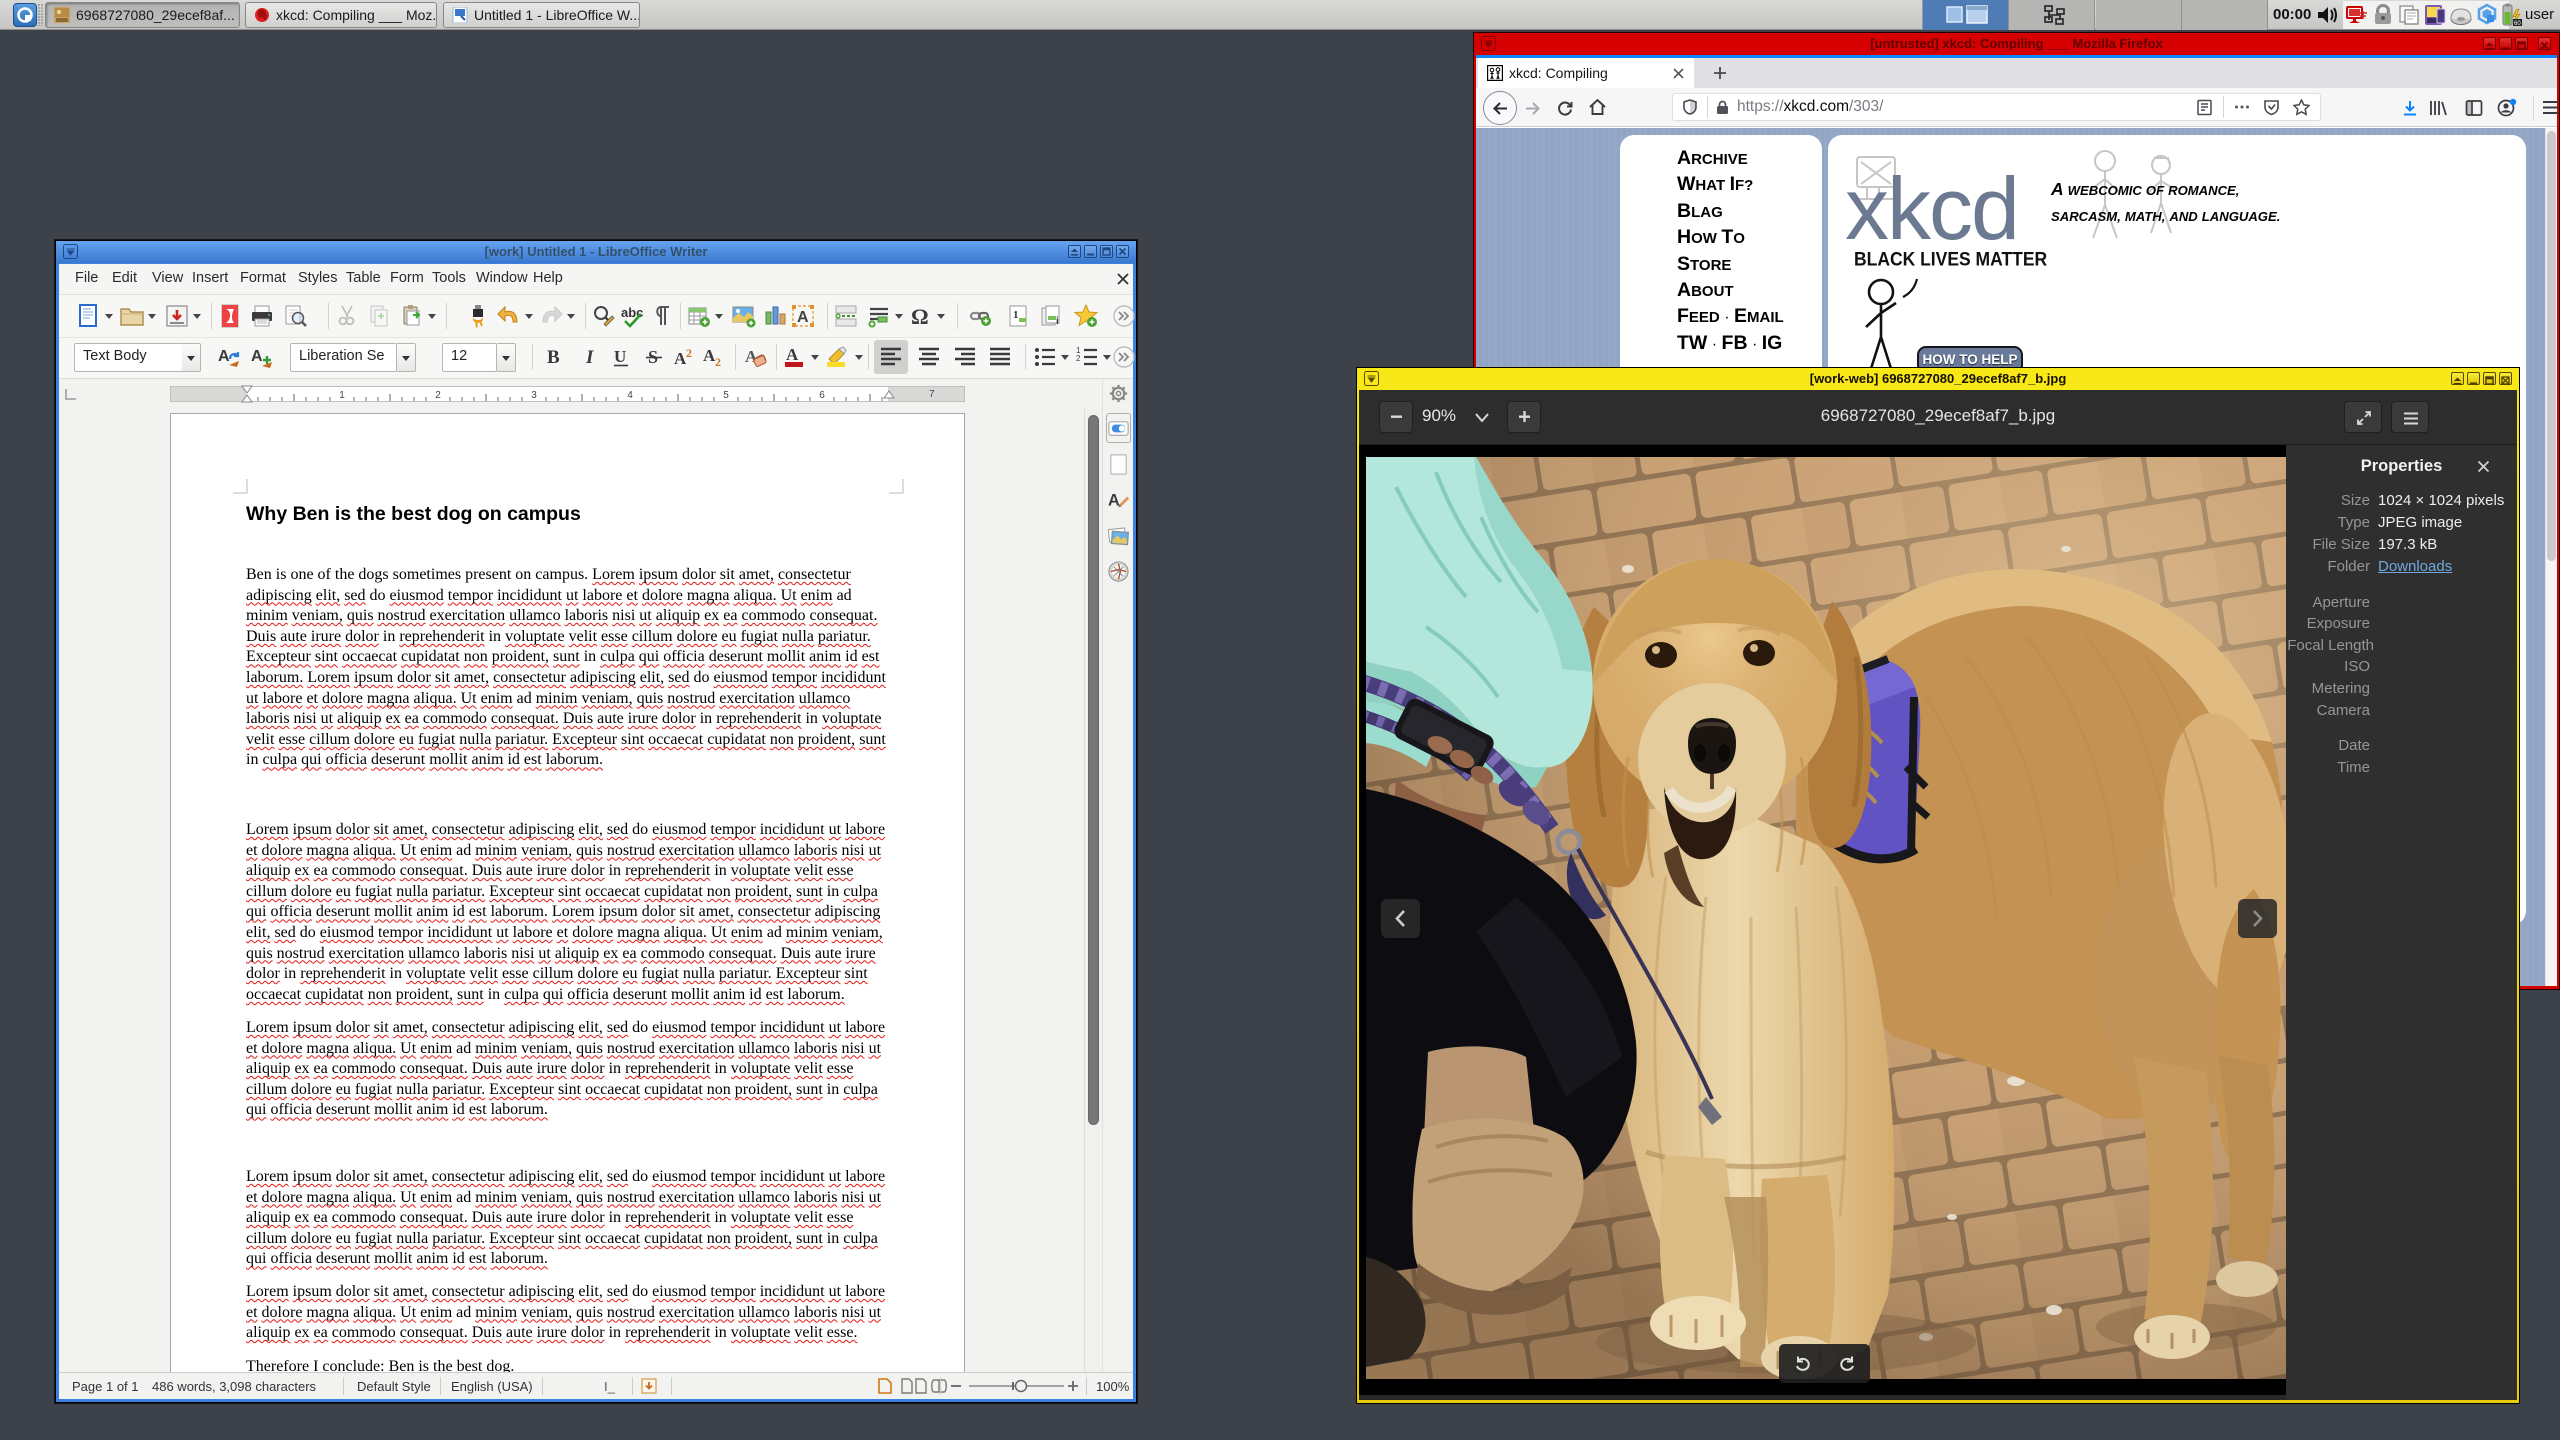 Image resolution: width=2560 pixels, height=1440 pixels. Describe the element at coordinates (920, 316) in the screenshot. I see `svg-text: Ω` at that location.